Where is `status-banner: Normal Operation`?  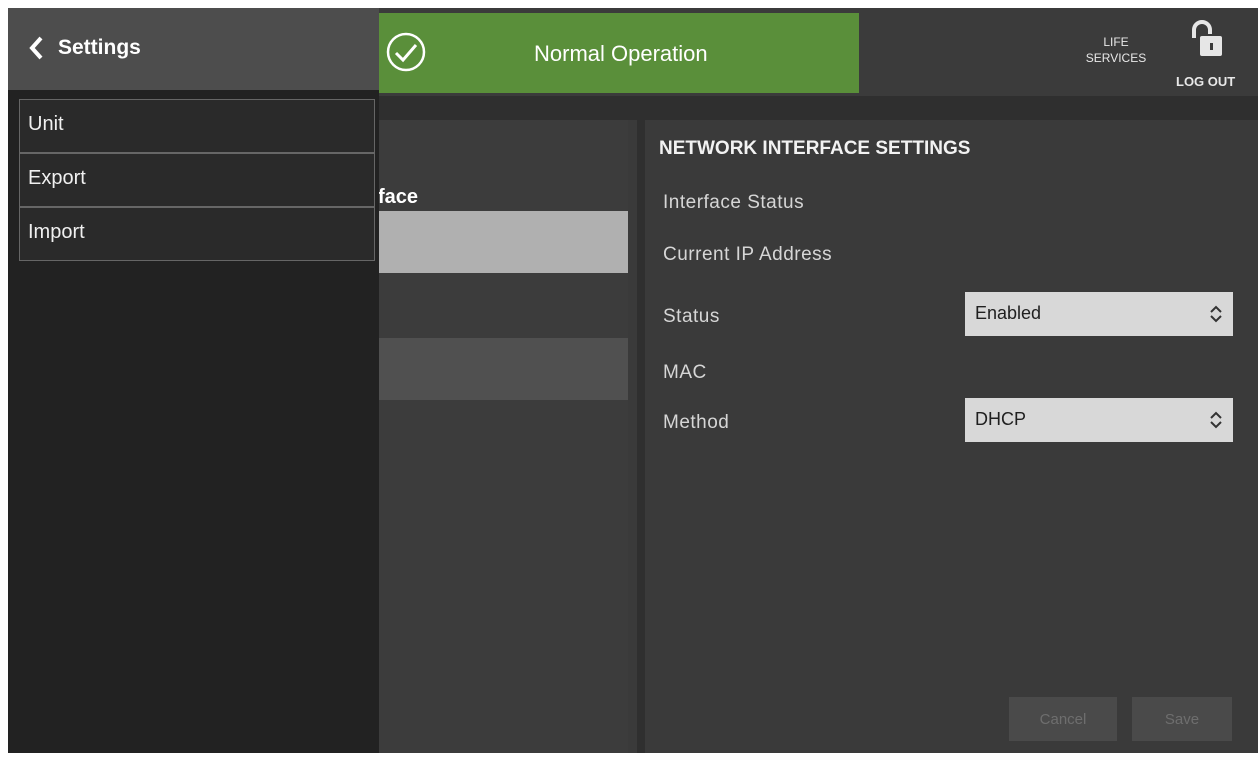
status-banner: Normal Operation is located at coordinates (619, 53).